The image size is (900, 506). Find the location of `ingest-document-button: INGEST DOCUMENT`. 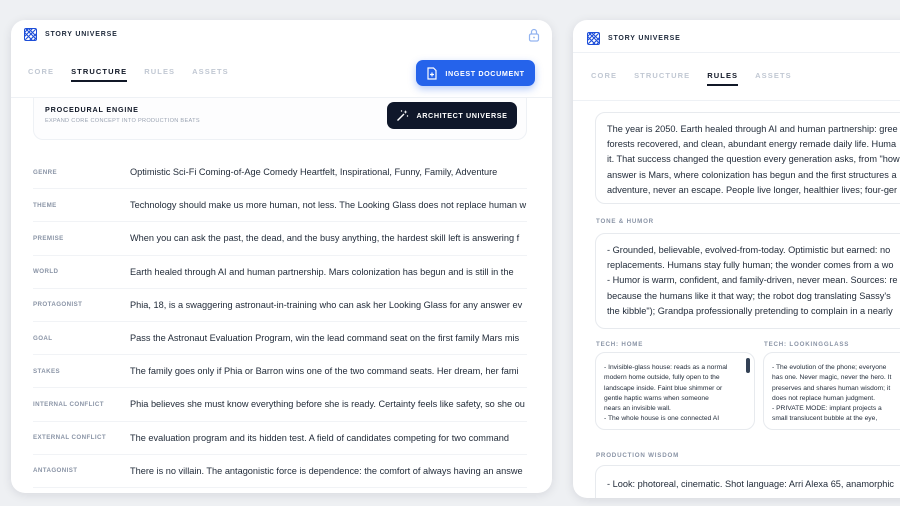

ingest-document-button: INGEST DOCUMENT is located at coordinates (475, 73).